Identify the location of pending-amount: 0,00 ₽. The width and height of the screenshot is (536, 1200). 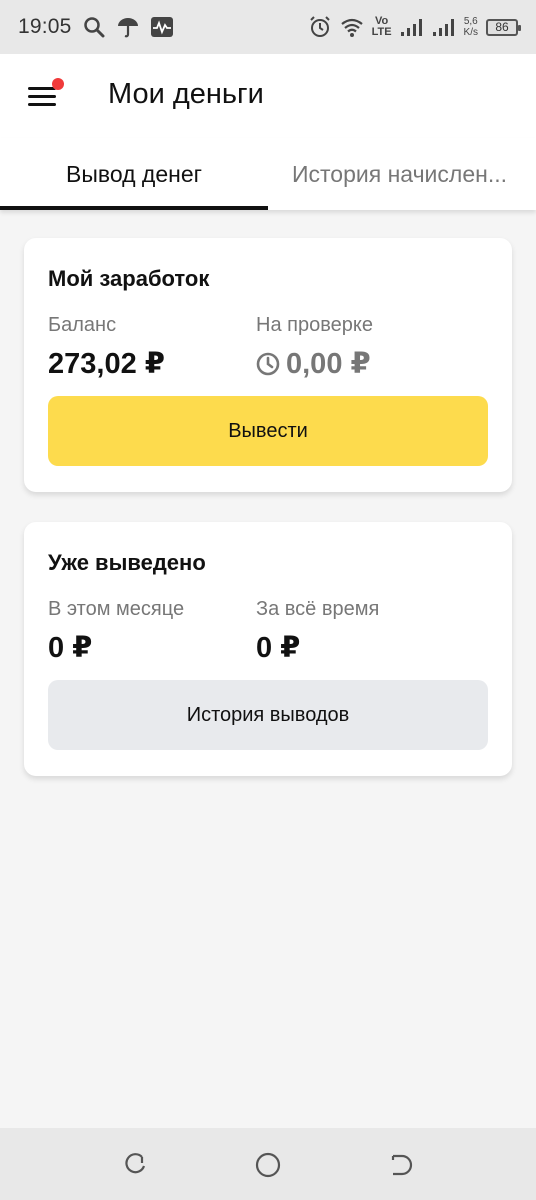
(313, 363).